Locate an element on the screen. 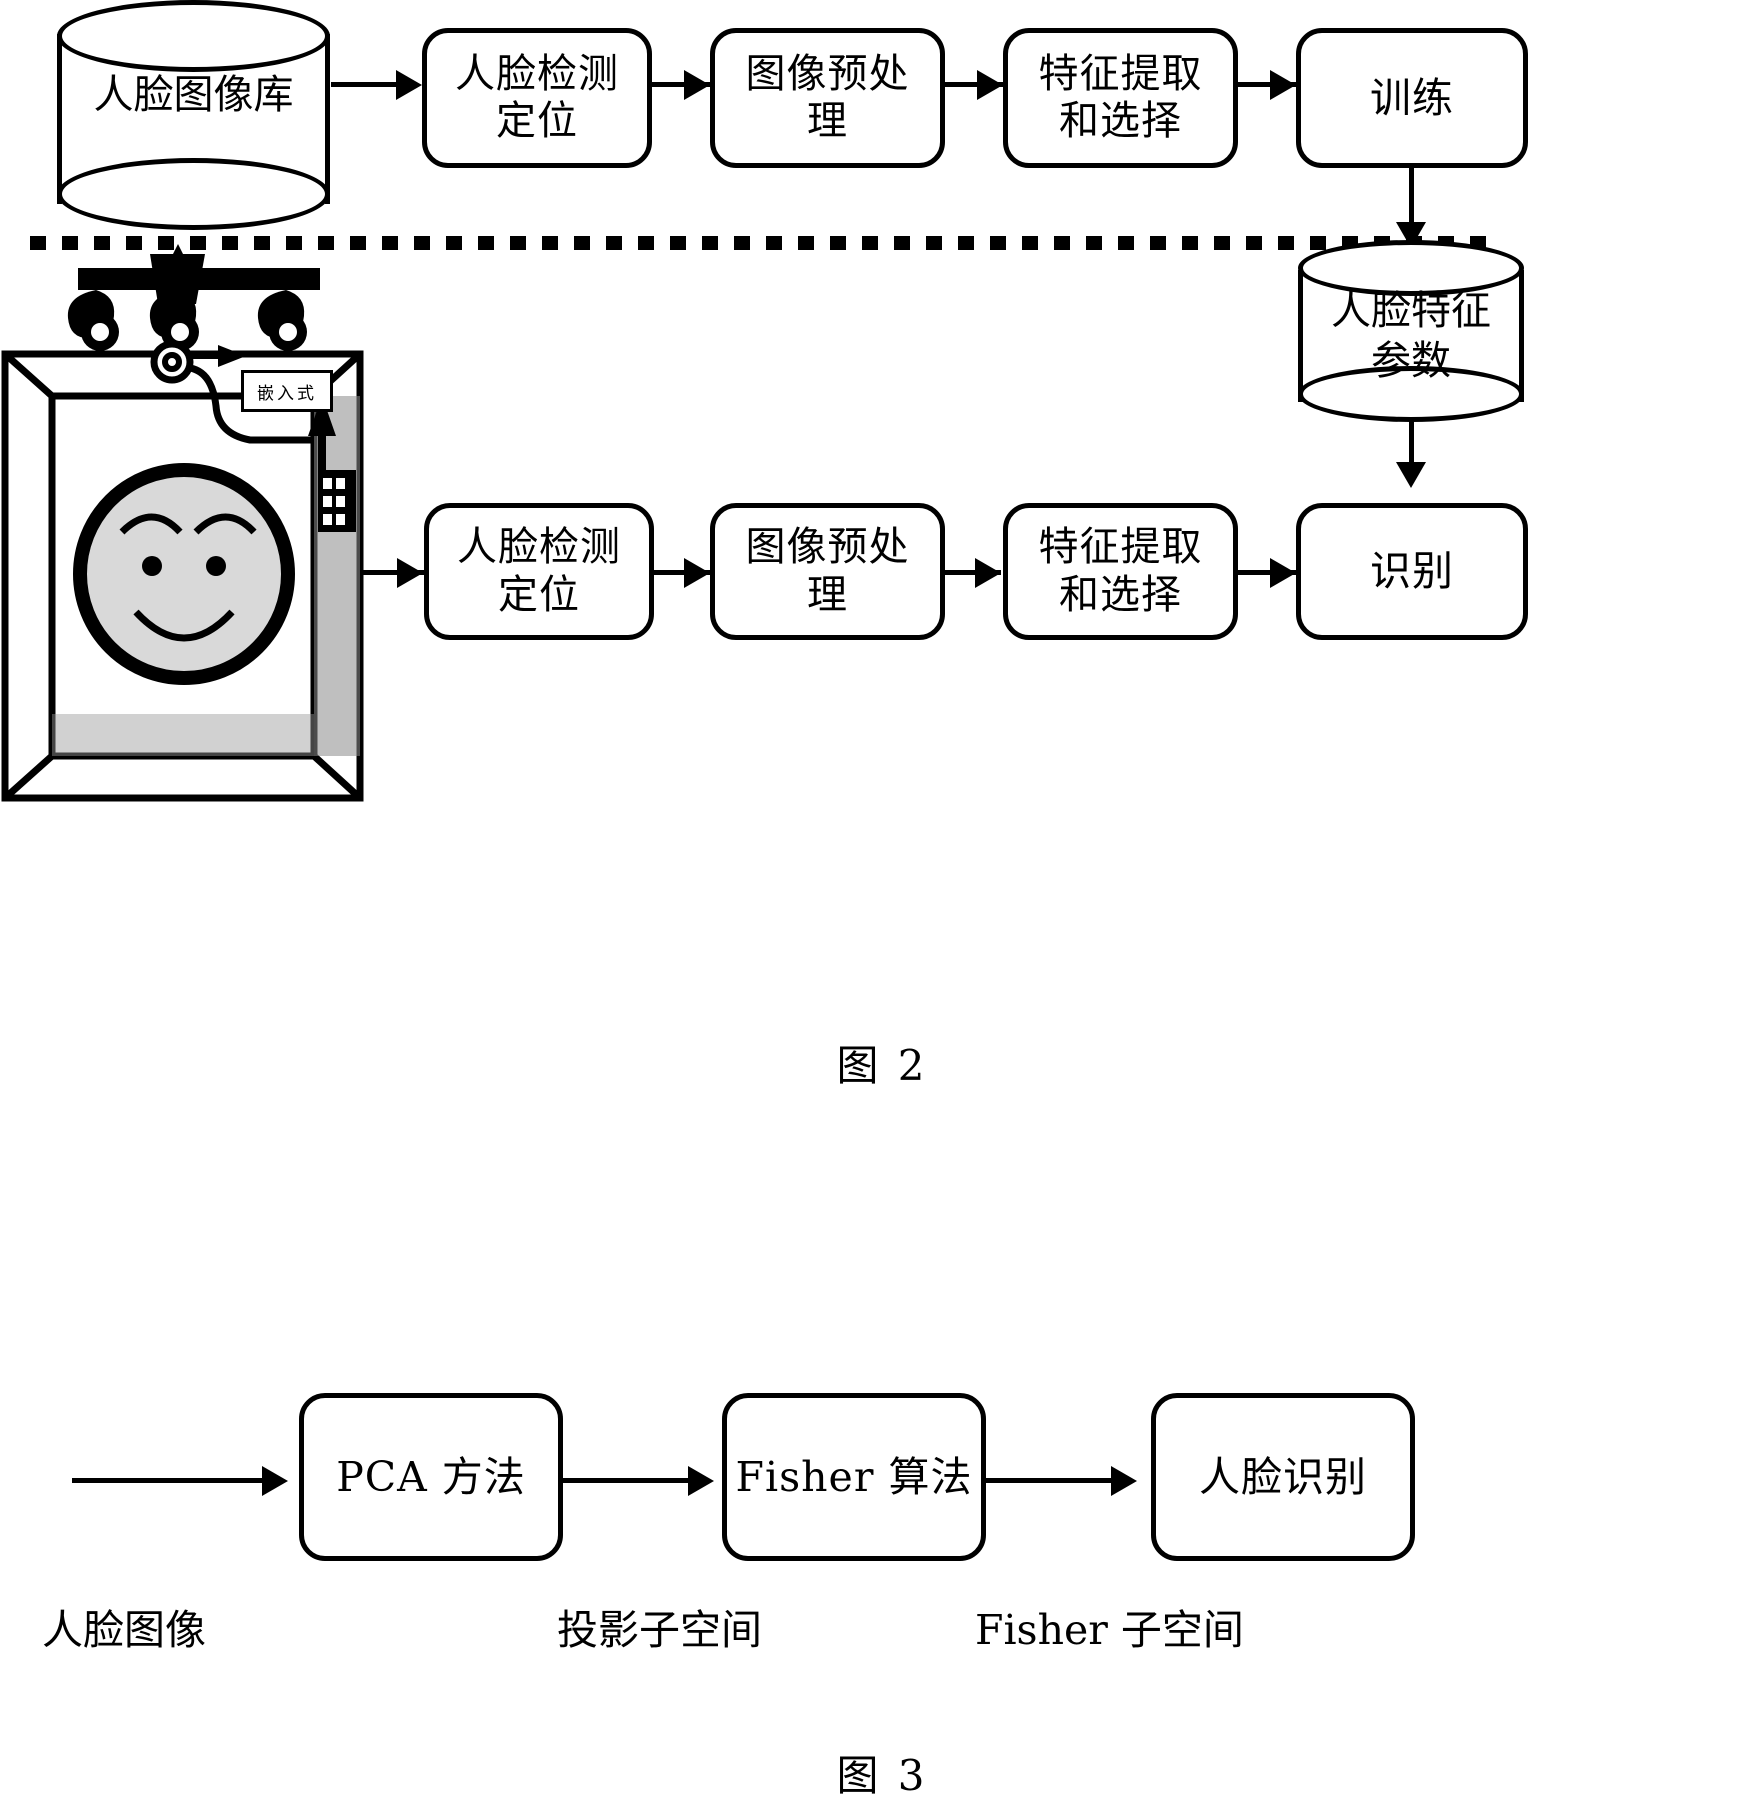 This screenshot has height=1806, width=1764. cylinder-top-cap is located at coordinates (193, 36).